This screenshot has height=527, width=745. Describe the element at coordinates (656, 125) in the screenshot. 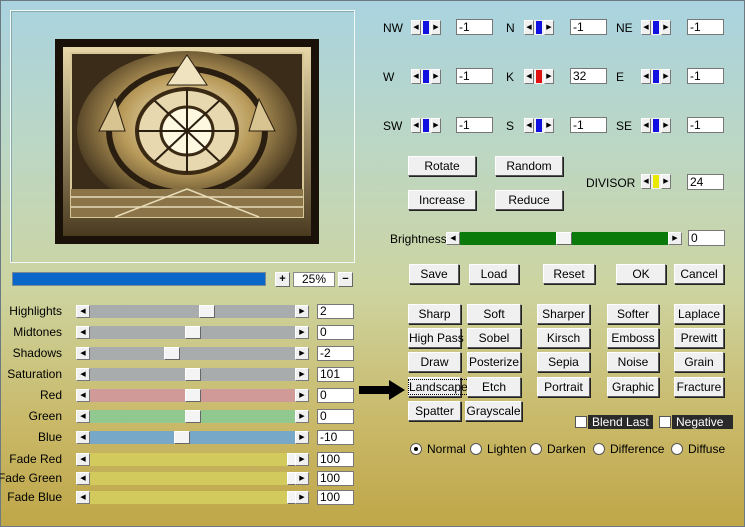

I see `dir-se-spinner: ◀ ▶` at that location.